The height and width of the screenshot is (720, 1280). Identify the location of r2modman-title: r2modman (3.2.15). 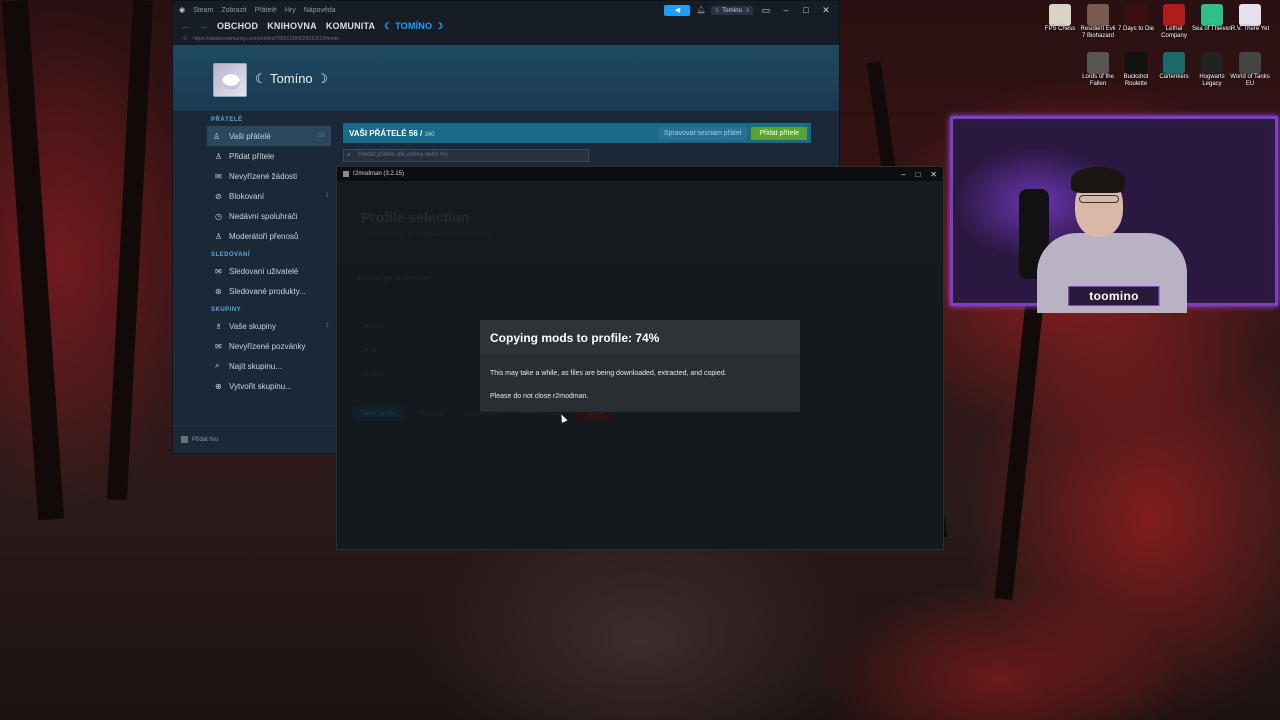
(379, 174).